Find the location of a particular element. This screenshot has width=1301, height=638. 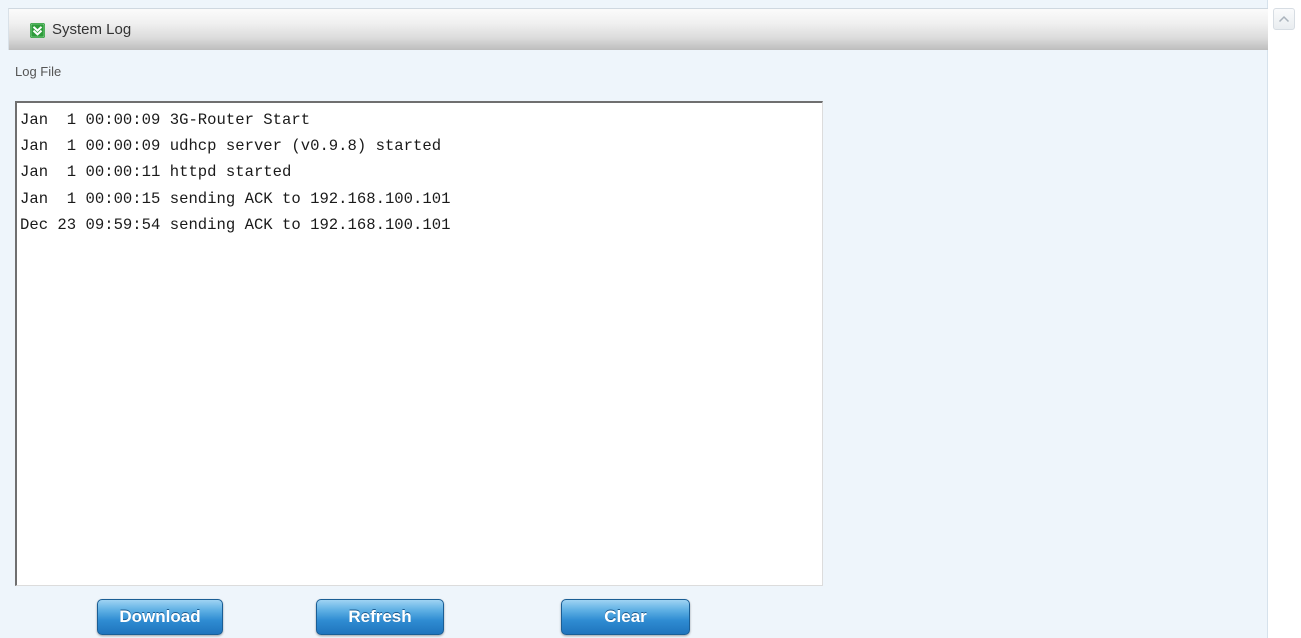

chevron-up-icon is located at coordinates (1284, 19).